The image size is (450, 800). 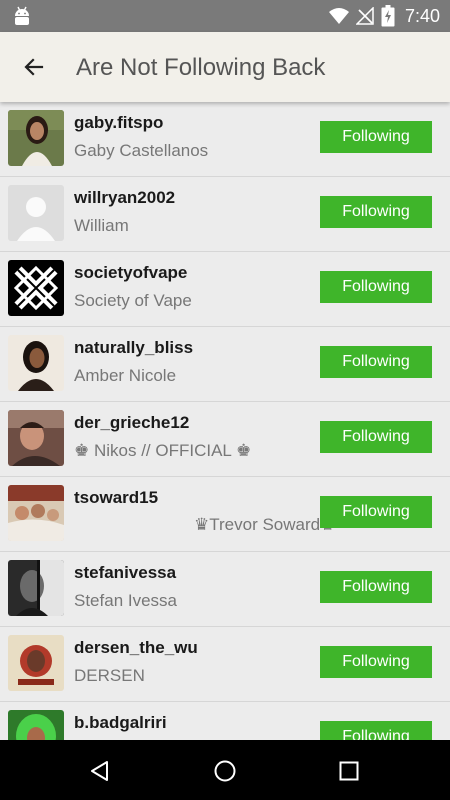 What do you see at coordinates (141, 150) in the screenshot?
I see `full-name: Gaby Castellanos` at bounding box center [141, 150].